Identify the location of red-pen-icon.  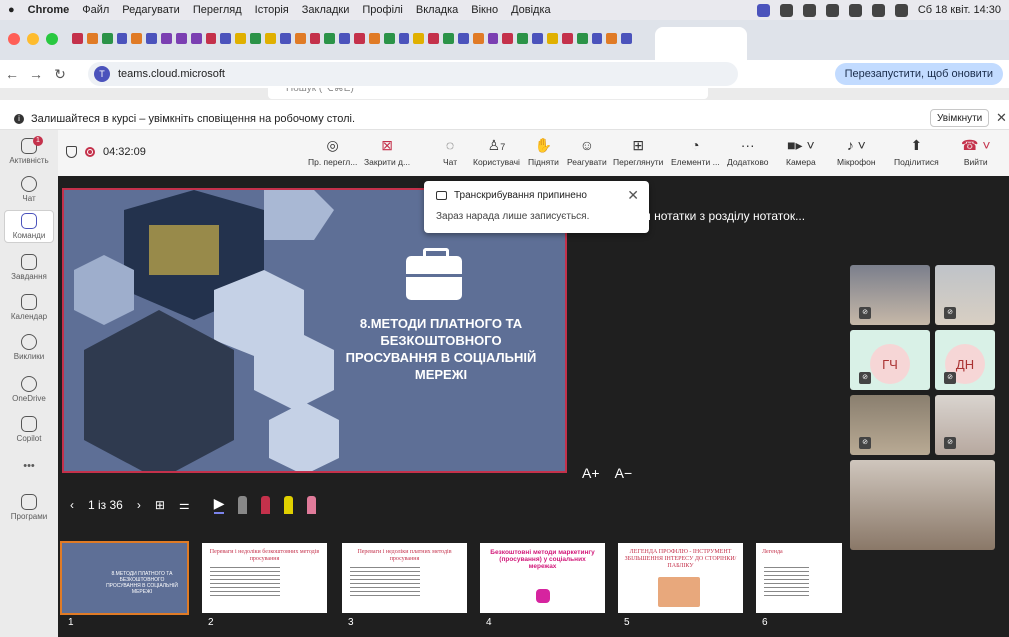
(266, 505).